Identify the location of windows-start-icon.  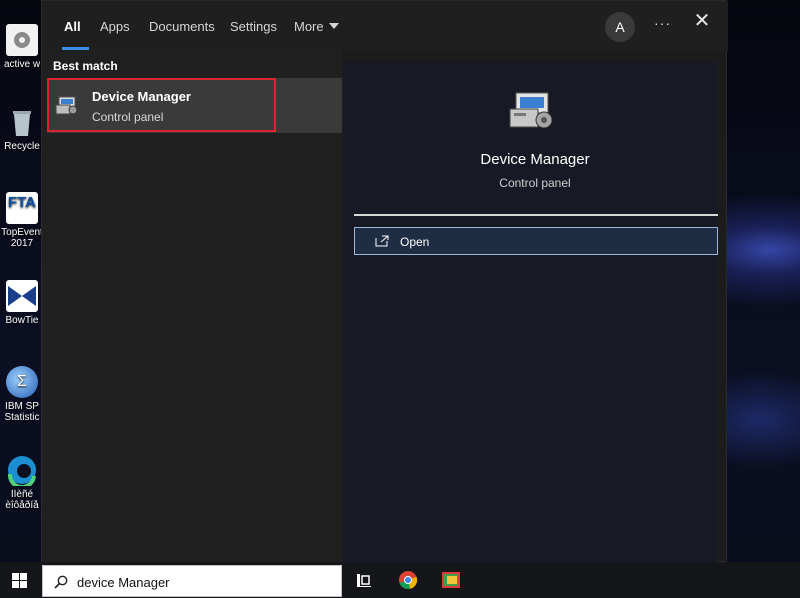
(19, 580).